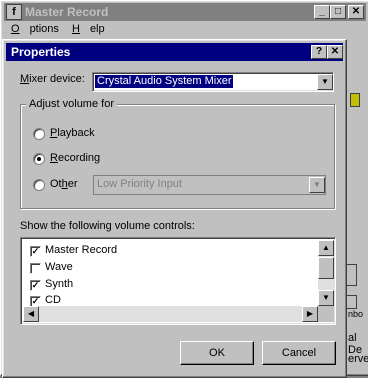 This screenshot has width=368, height=378. I want to click on list-item: ✓ Synth, so click(166, 285).